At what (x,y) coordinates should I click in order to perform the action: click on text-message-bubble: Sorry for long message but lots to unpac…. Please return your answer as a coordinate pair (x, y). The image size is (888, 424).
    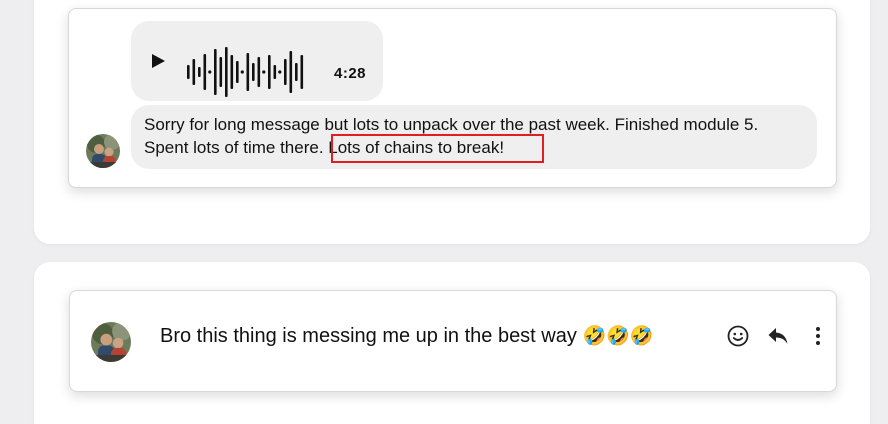
    Looking at the image, I should click on (474, 137).